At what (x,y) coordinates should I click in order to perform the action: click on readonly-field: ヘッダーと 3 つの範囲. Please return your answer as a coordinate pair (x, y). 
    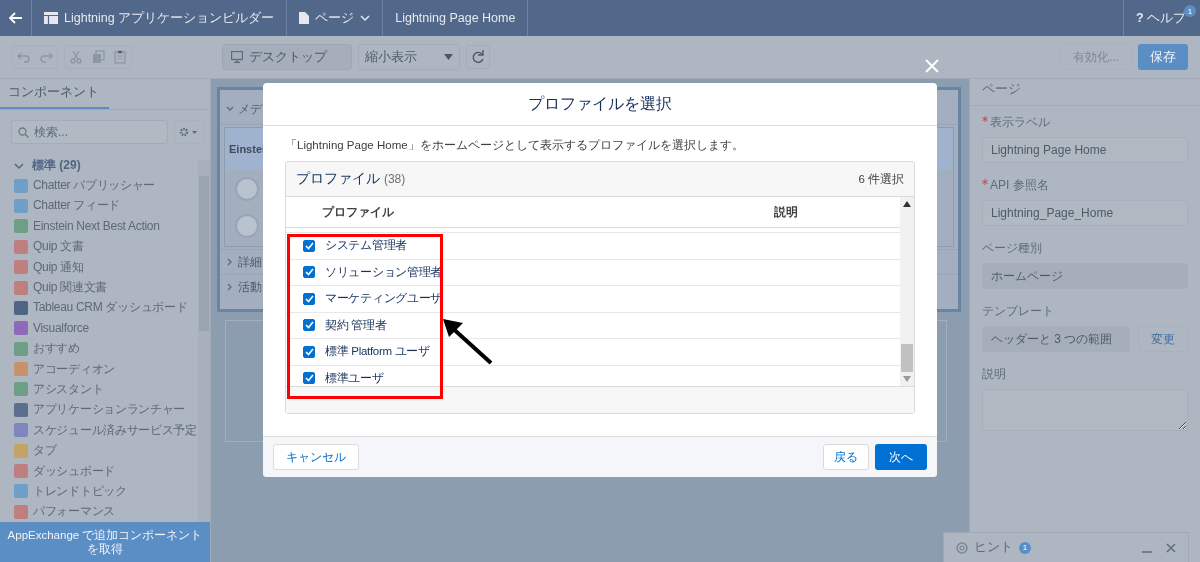
    Looking at the image, I should click on (1056, 339).